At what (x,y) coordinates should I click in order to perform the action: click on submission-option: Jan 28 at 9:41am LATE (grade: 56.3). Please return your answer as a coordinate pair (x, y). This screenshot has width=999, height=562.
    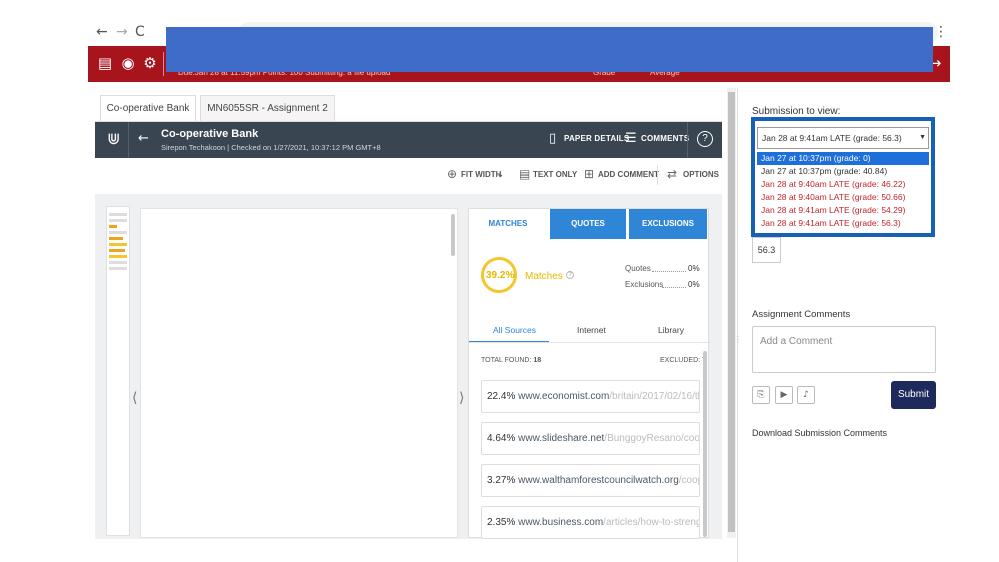
    Looking at the image, I should click on (843, 223).